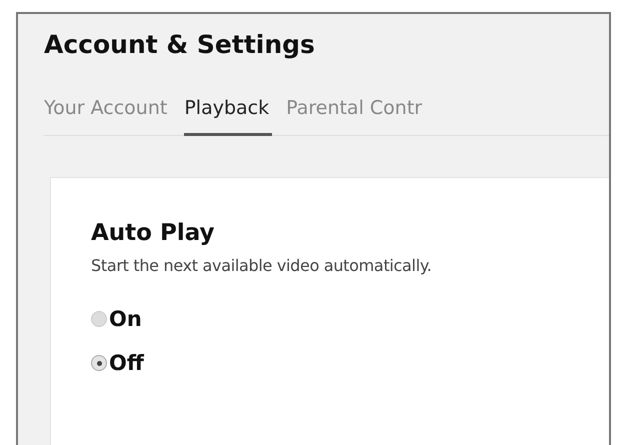  What do you see at coordinates (125, 319) in the screenshot?
I see `radio-label: On` at bounding box center [125, 319].